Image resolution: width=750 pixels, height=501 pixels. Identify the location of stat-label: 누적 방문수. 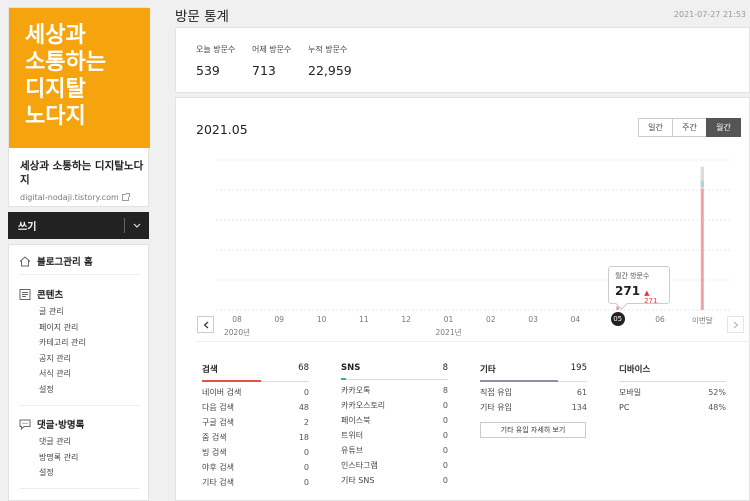
(328, 49).